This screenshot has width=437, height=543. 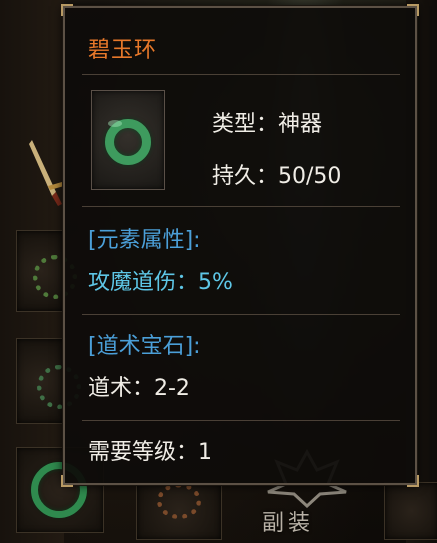 I want to click on weapon-icon, so click(x=46, y=173).